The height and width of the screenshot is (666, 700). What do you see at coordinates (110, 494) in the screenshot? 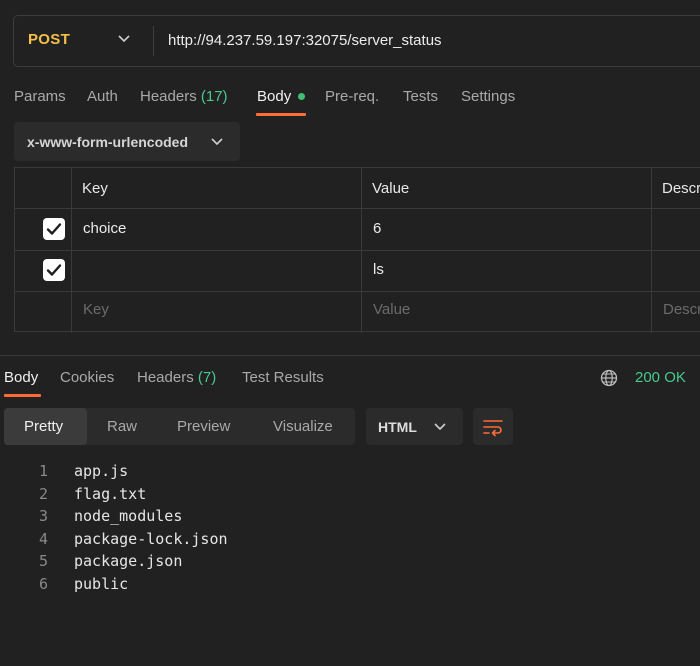
I see `output-text: flag.txt` at bounding box center [110, 494].